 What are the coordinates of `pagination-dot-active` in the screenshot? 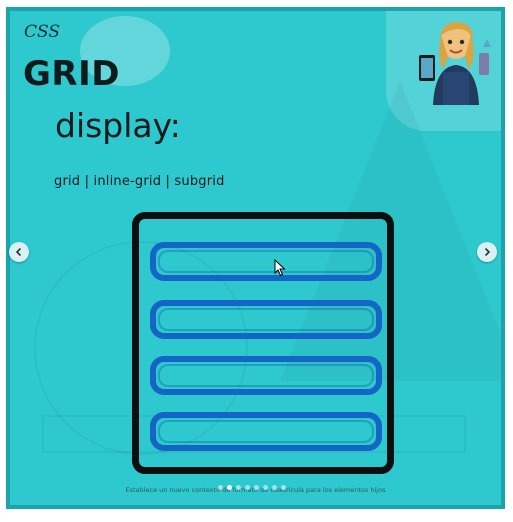 It's located at (229, 487).